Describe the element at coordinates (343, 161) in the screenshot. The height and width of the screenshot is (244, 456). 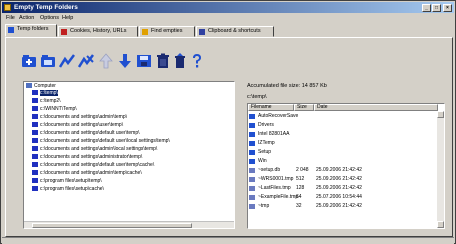
I see `file-row: Win` at that location.